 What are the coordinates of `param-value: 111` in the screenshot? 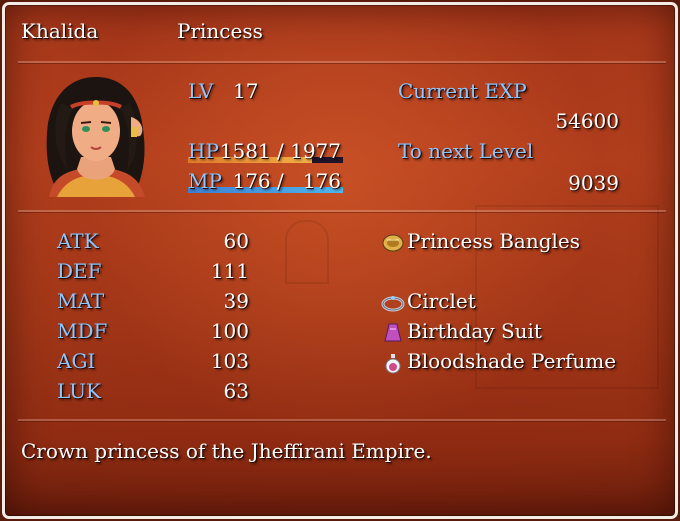 It's located at (229, 271).